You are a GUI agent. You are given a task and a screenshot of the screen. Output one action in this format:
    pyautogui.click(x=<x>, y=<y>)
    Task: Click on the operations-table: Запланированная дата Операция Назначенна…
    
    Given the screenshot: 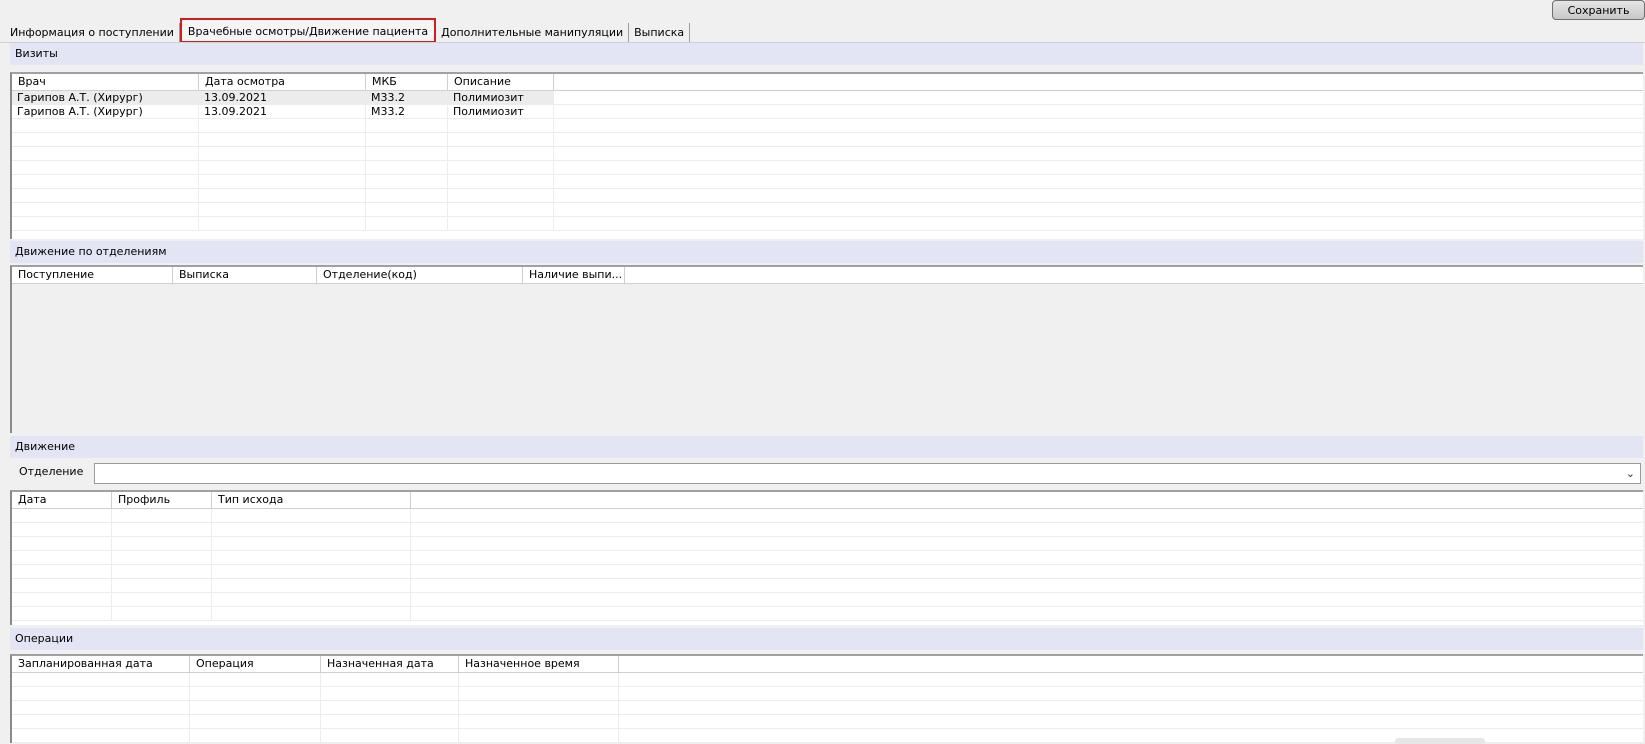 What is the action you would take?
    pyautogui.click(x=826, y=698)
    